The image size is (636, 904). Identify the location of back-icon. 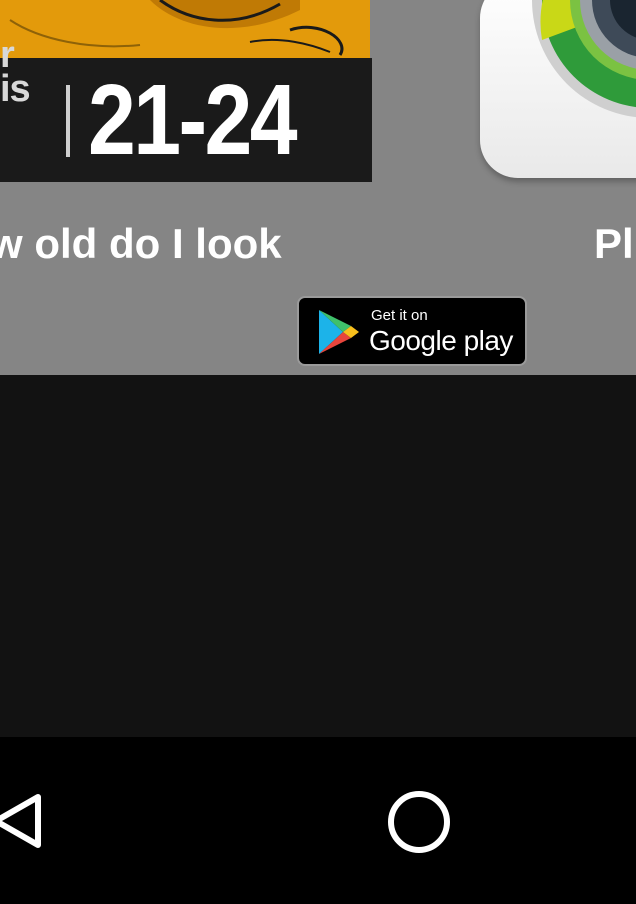
(25, 831).